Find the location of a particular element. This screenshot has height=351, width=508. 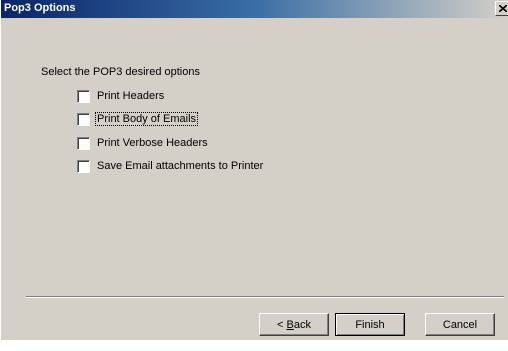

option-print-body: Print Body of Emails is located at coordinates (138, 119).